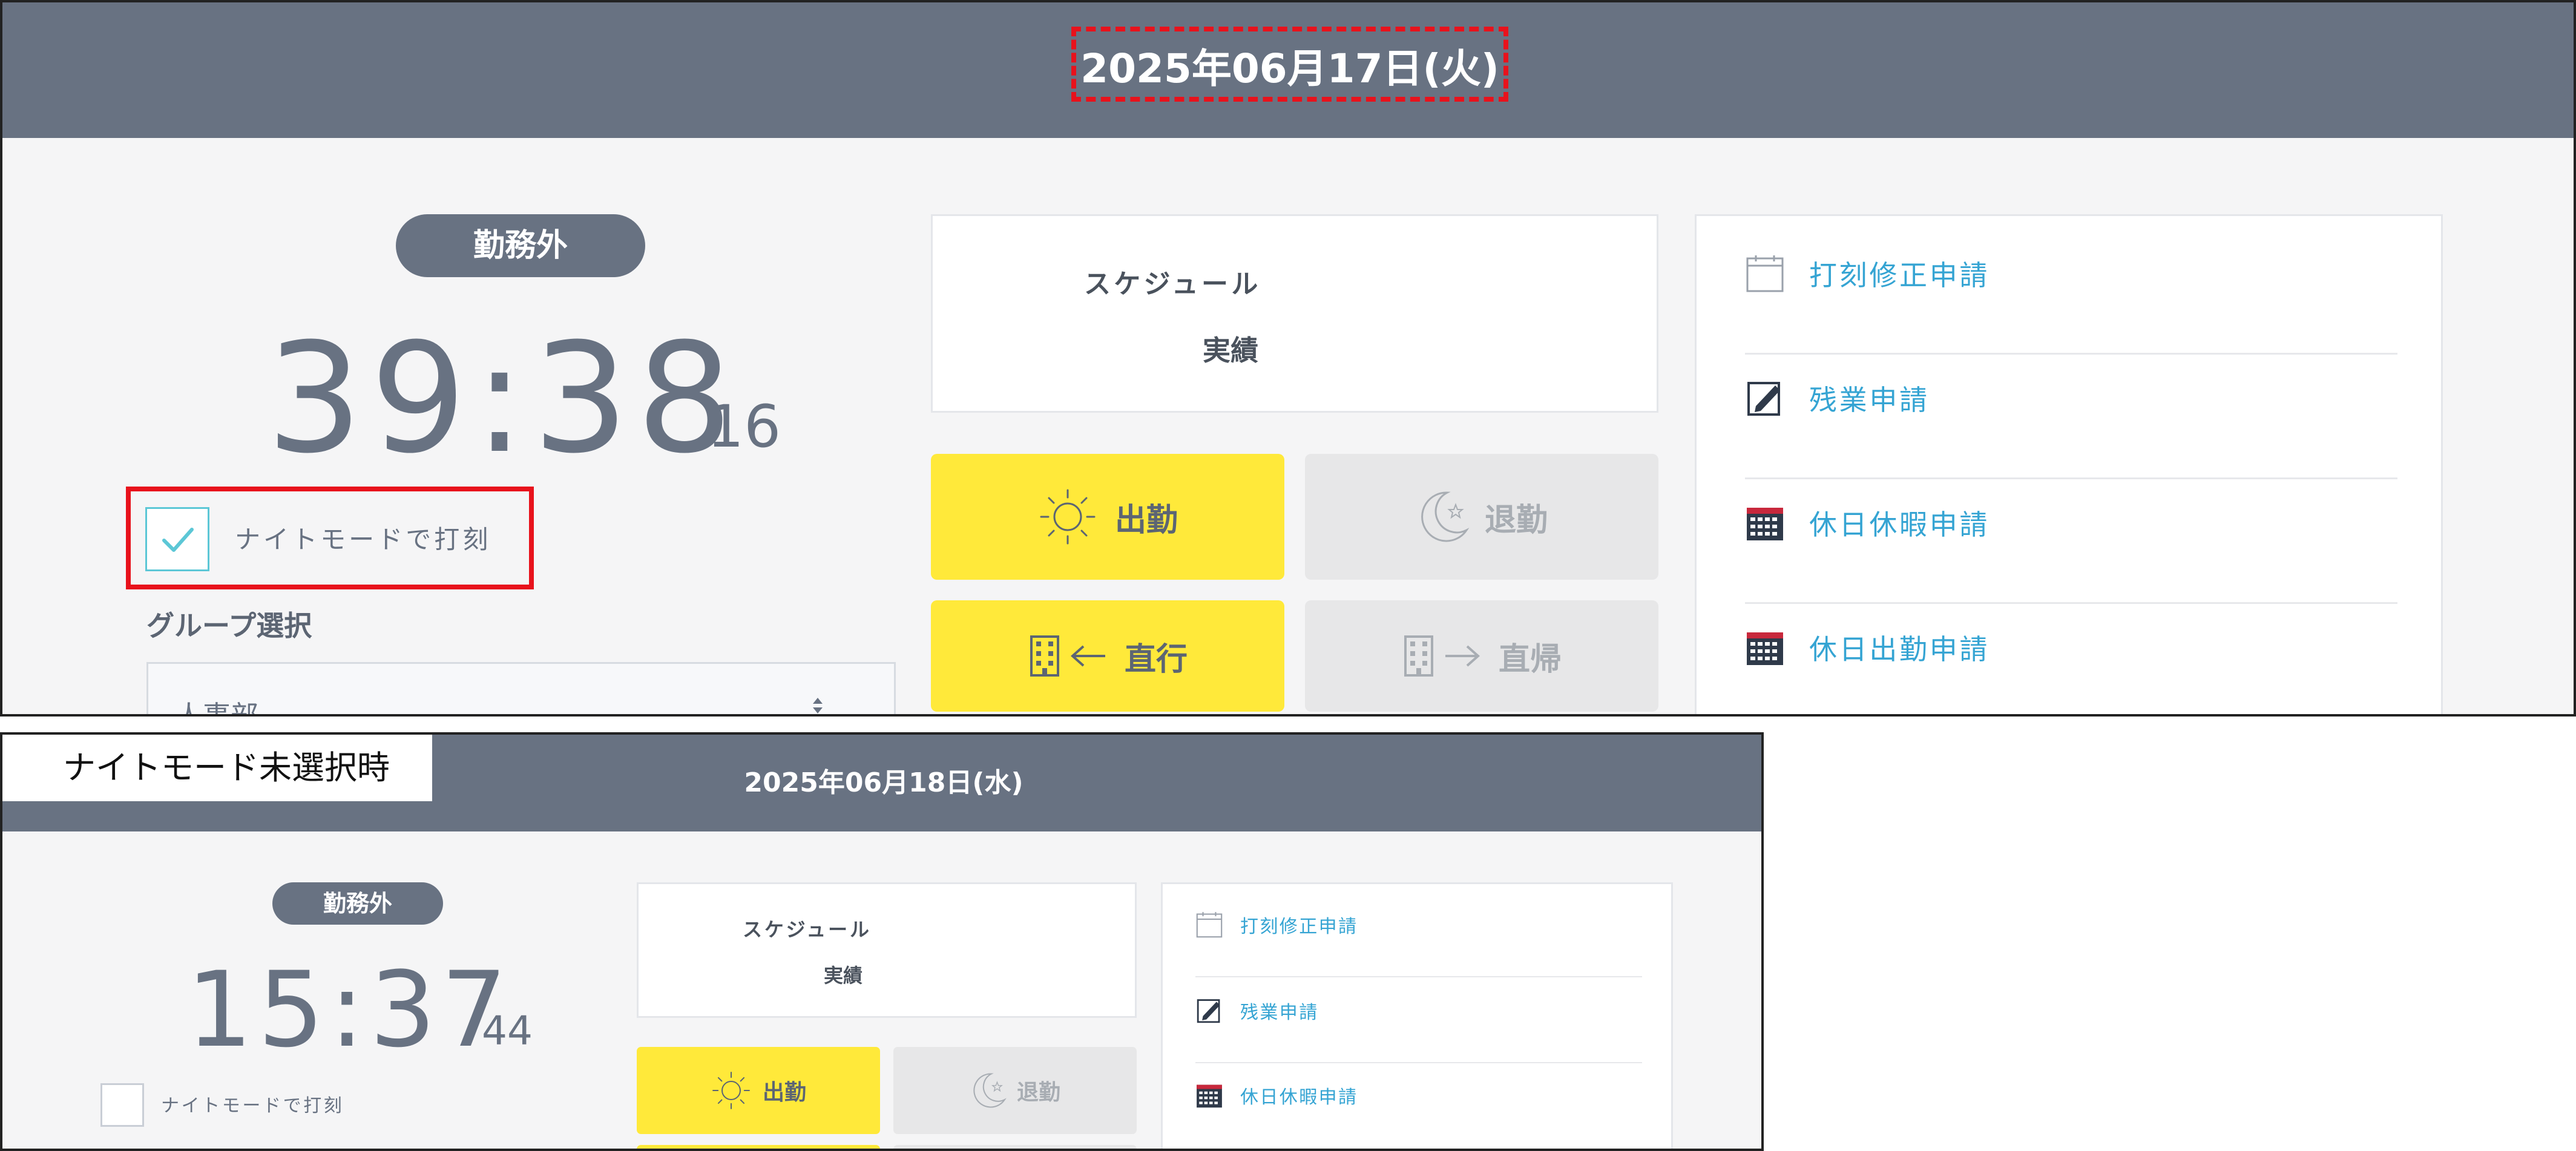 The height and width of the screenshot is (1151, 2576). I want to click on direct-go-label: 直行, so click(1156, 659).